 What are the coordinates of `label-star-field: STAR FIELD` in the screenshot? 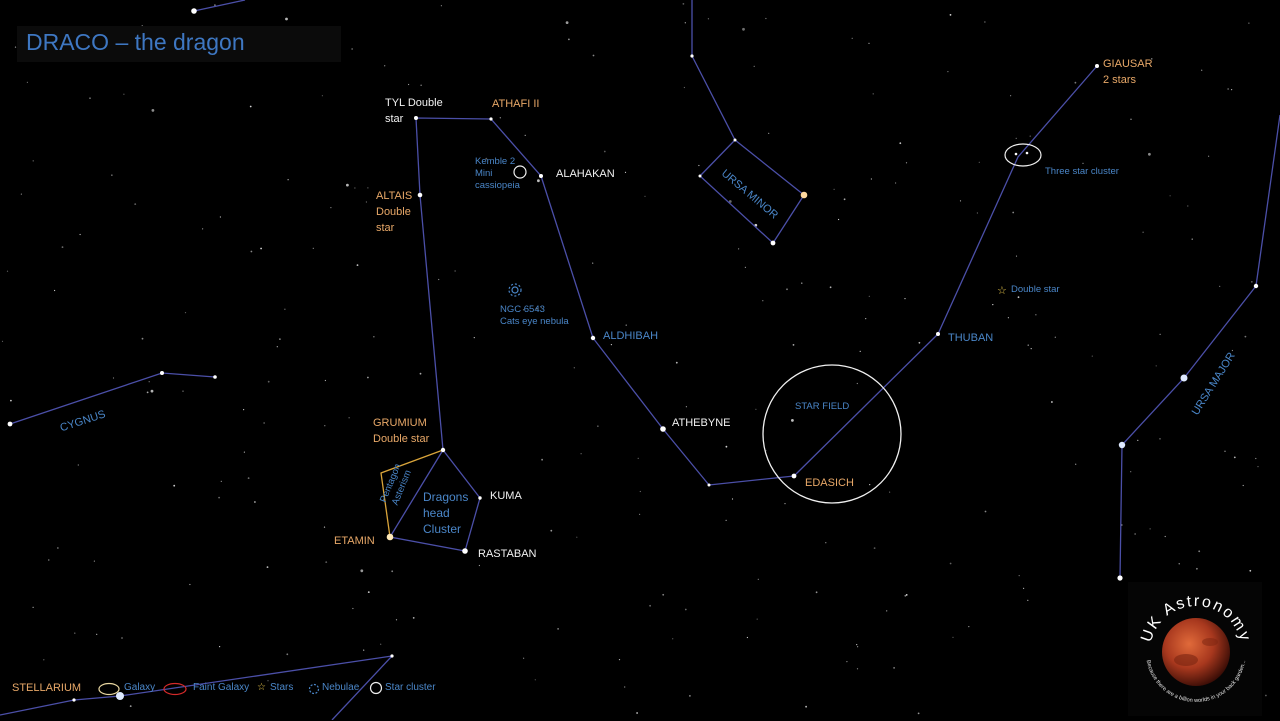 It's located at (822, 406).